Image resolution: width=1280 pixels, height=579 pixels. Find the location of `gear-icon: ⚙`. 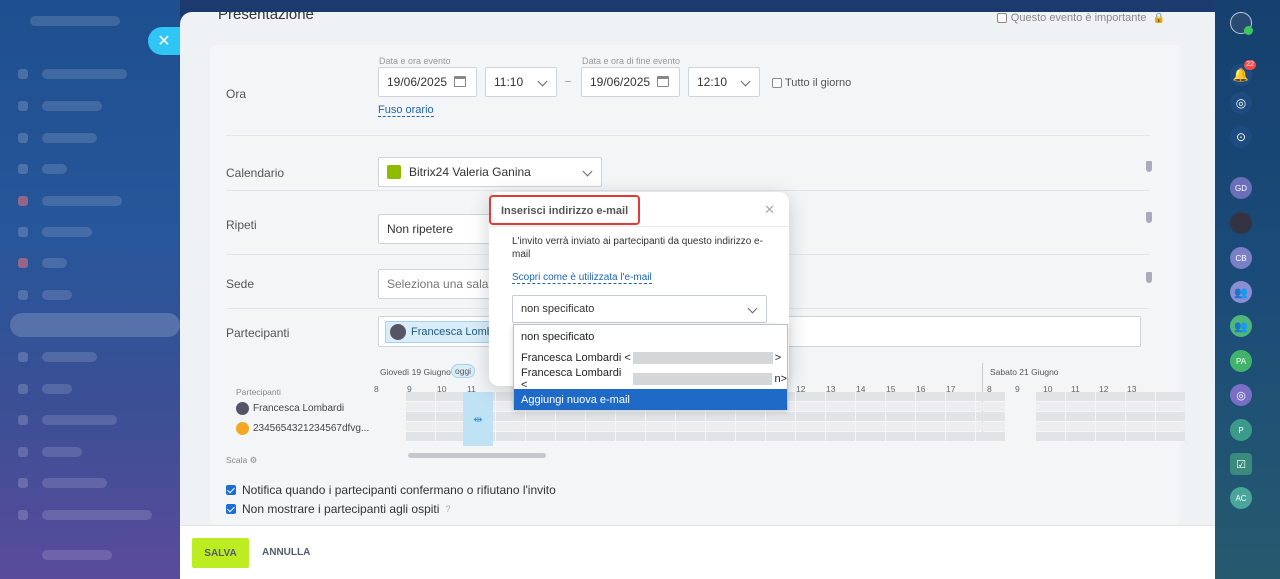

gear-icon: ⚙ is located at coordinates (254, 460).